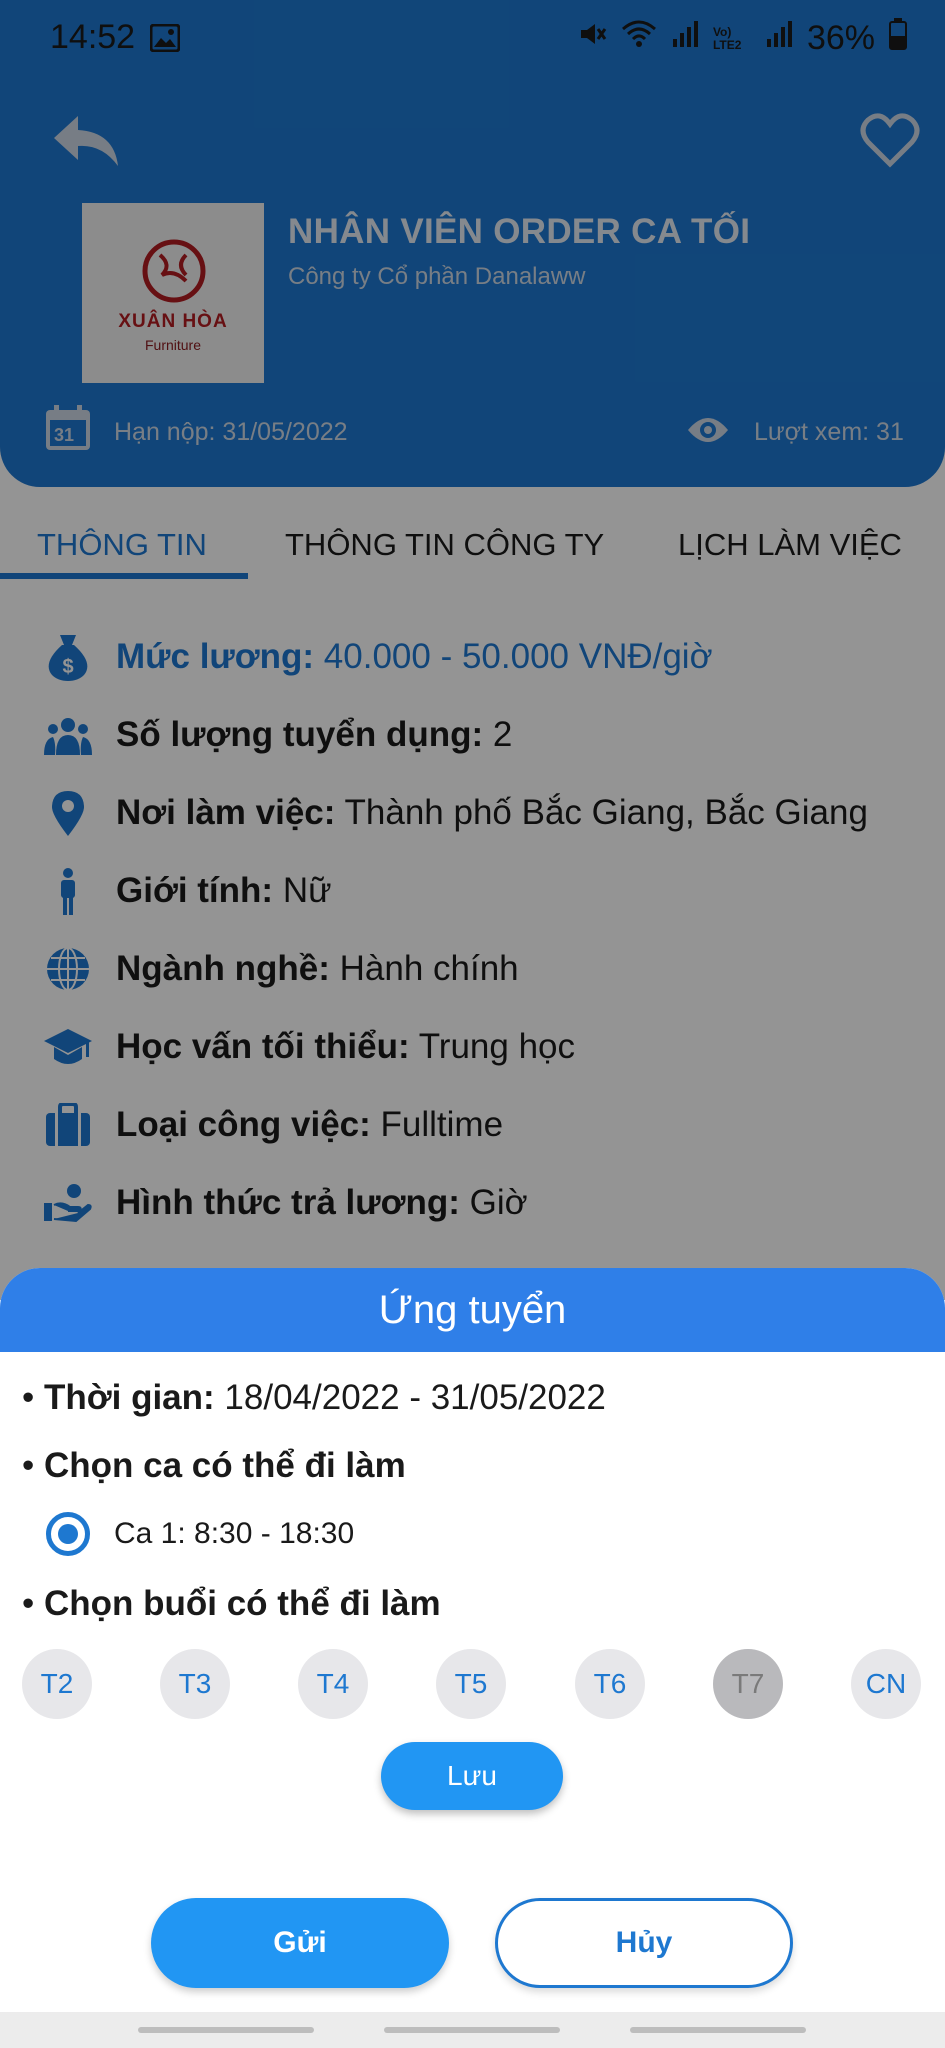 This screenshot has width=945, height=2048. I want to click on day-chip-t3: T3, so click(195, 1684).